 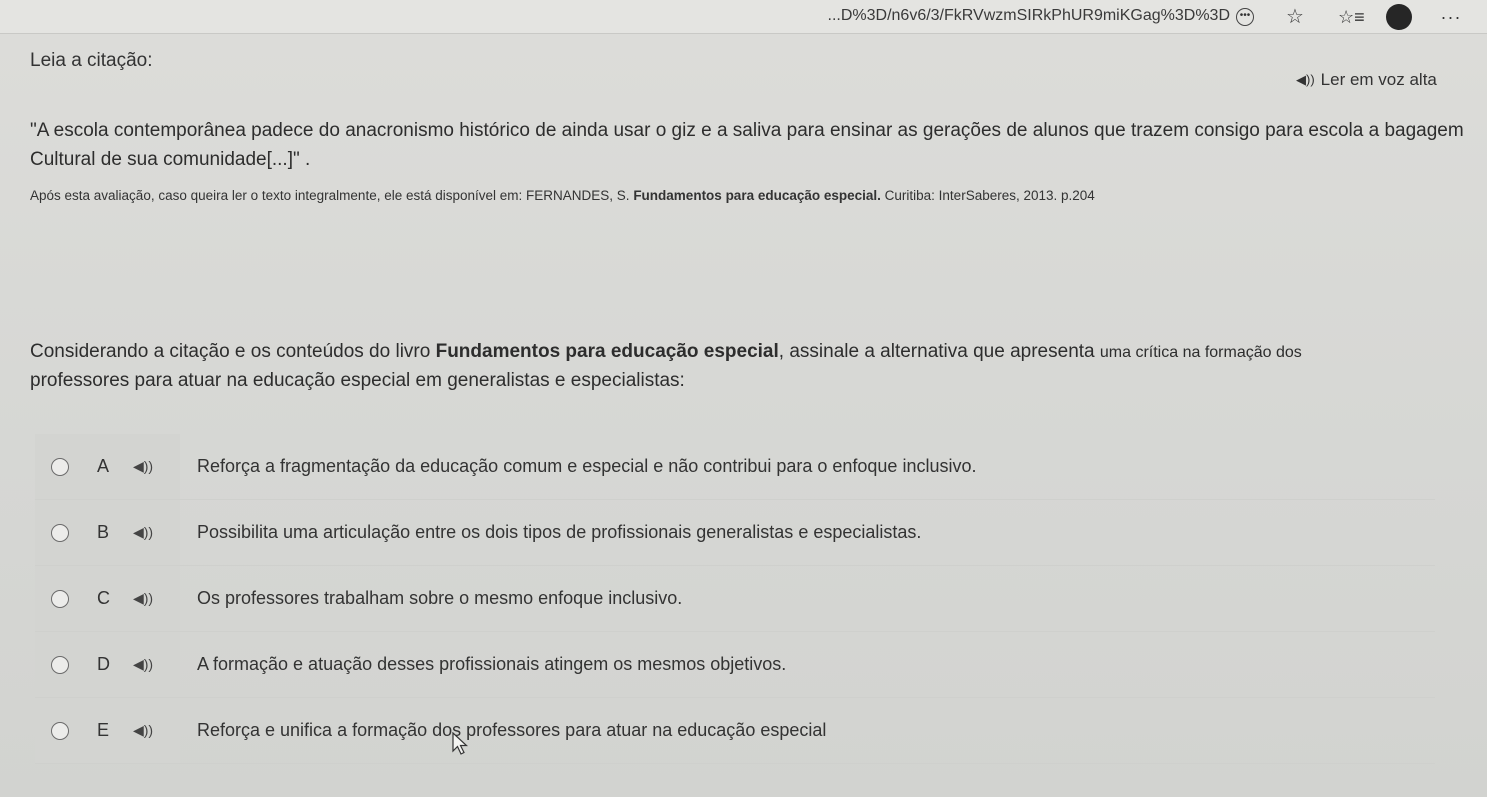 I want to click on option-letter: D, so click(x=103, y=664).